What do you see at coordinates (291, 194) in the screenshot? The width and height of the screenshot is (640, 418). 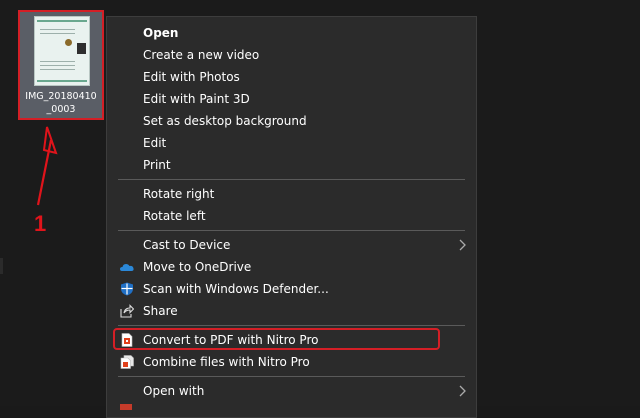 I see `menu-item-rotate-right: Rotate right` at bounding box center [291, 194].